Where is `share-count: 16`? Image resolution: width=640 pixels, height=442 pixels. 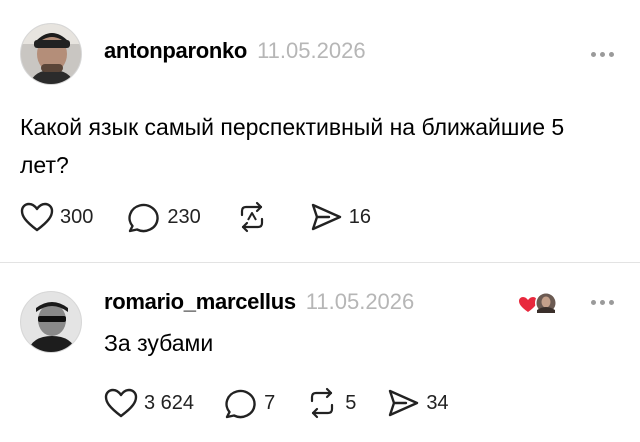 share-count: 16 is located at coordinates (359, 216).